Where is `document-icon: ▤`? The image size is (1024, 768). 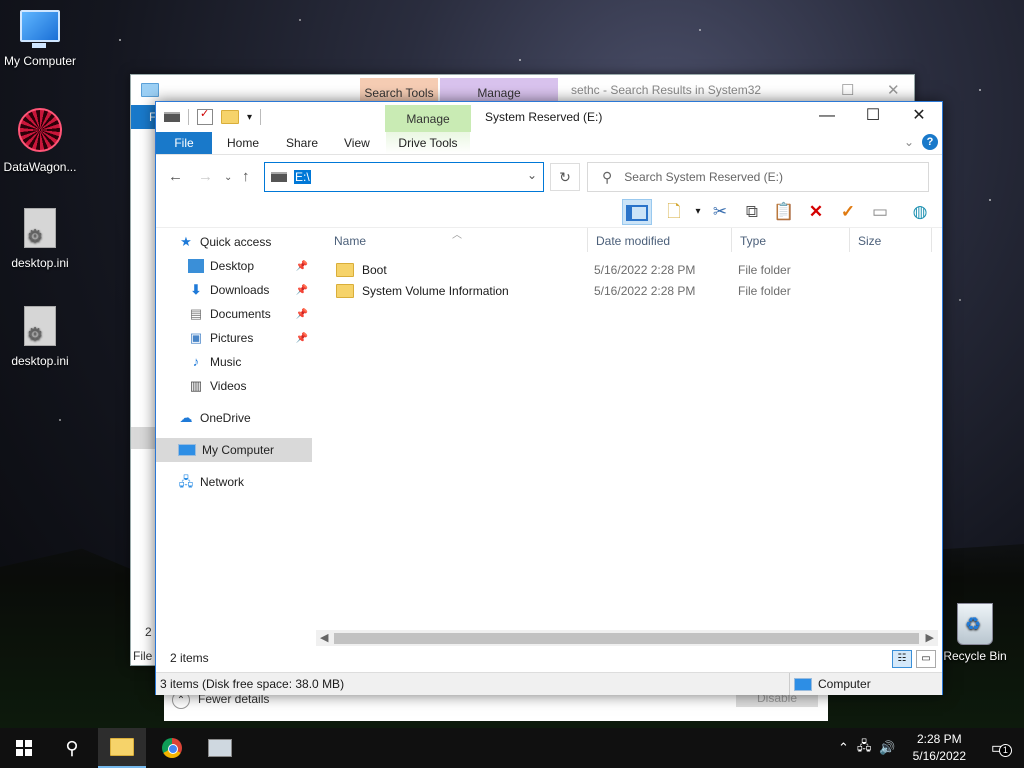
document-icon: ▤ is located at coordinates (196, 313).